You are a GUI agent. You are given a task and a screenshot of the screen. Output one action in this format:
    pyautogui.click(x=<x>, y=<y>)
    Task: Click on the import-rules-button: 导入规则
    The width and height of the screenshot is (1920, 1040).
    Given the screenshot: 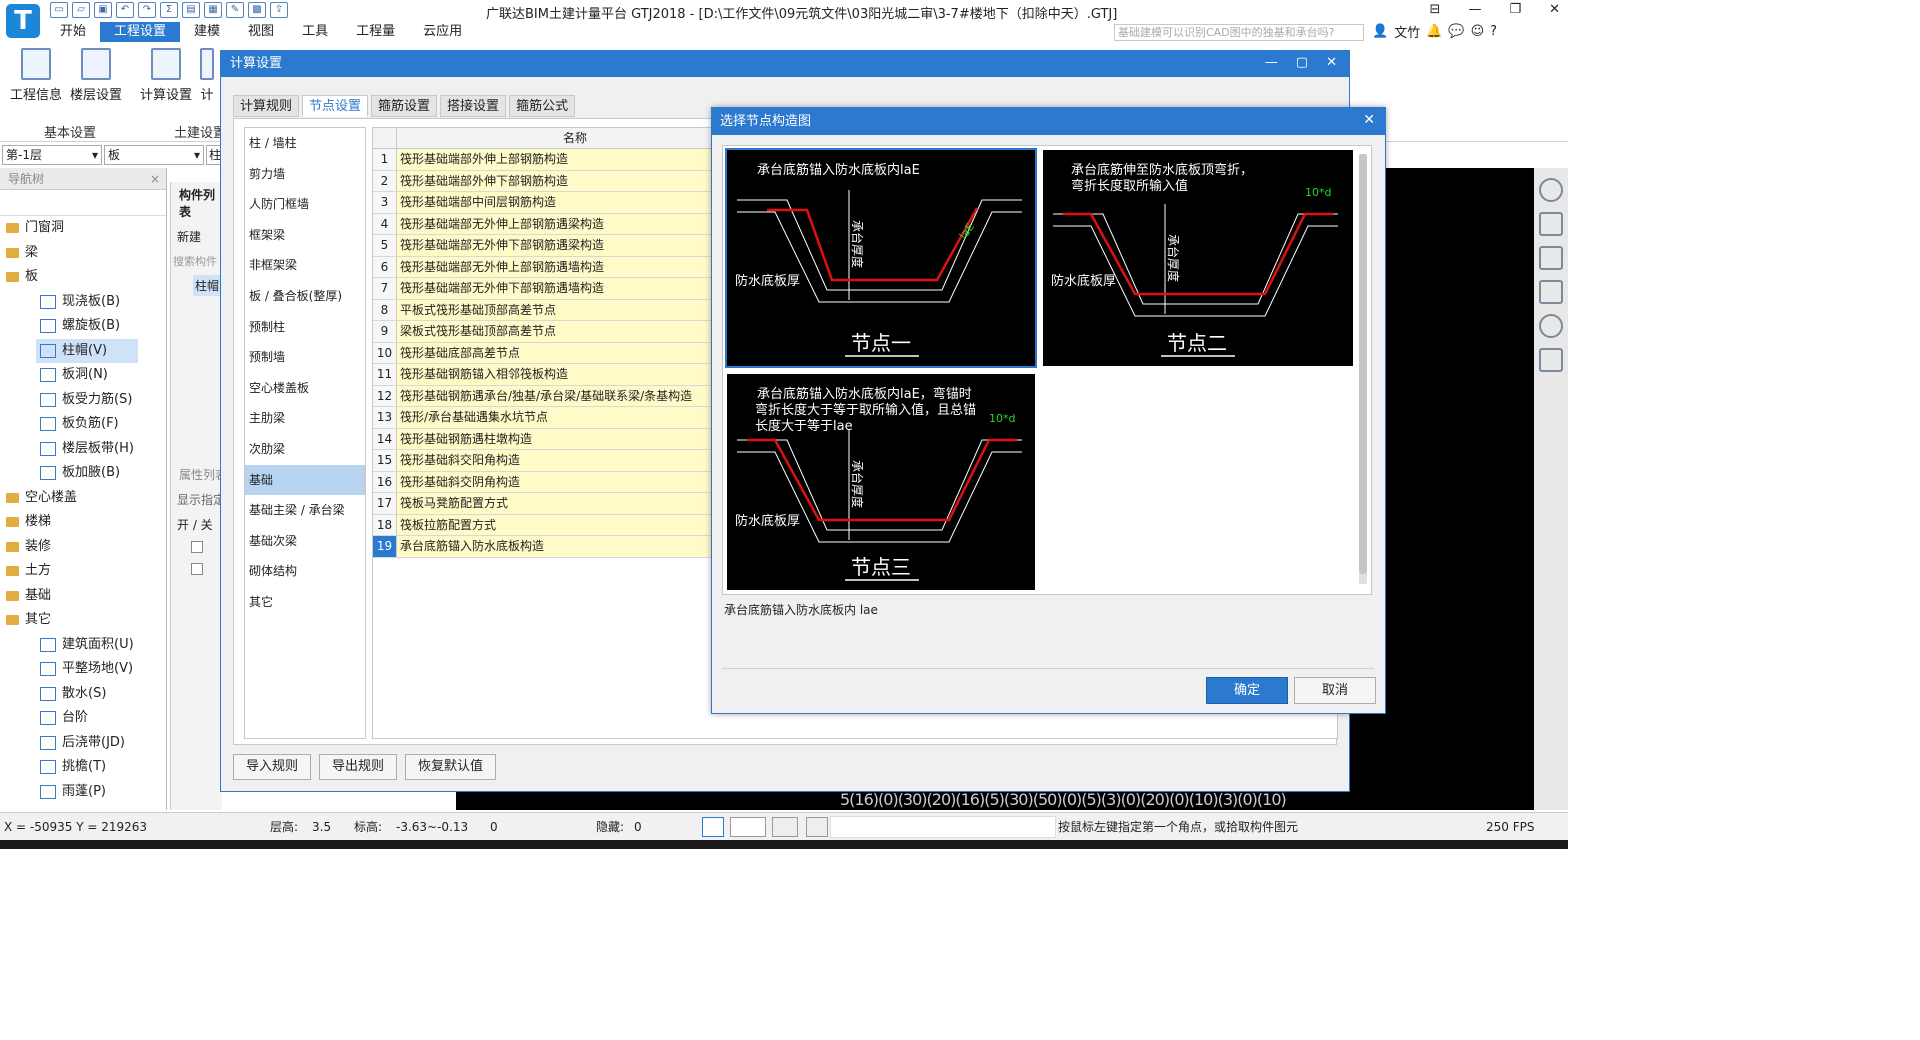 What is the action you would take?
    pyautogui.click(x=272, y=767)
    